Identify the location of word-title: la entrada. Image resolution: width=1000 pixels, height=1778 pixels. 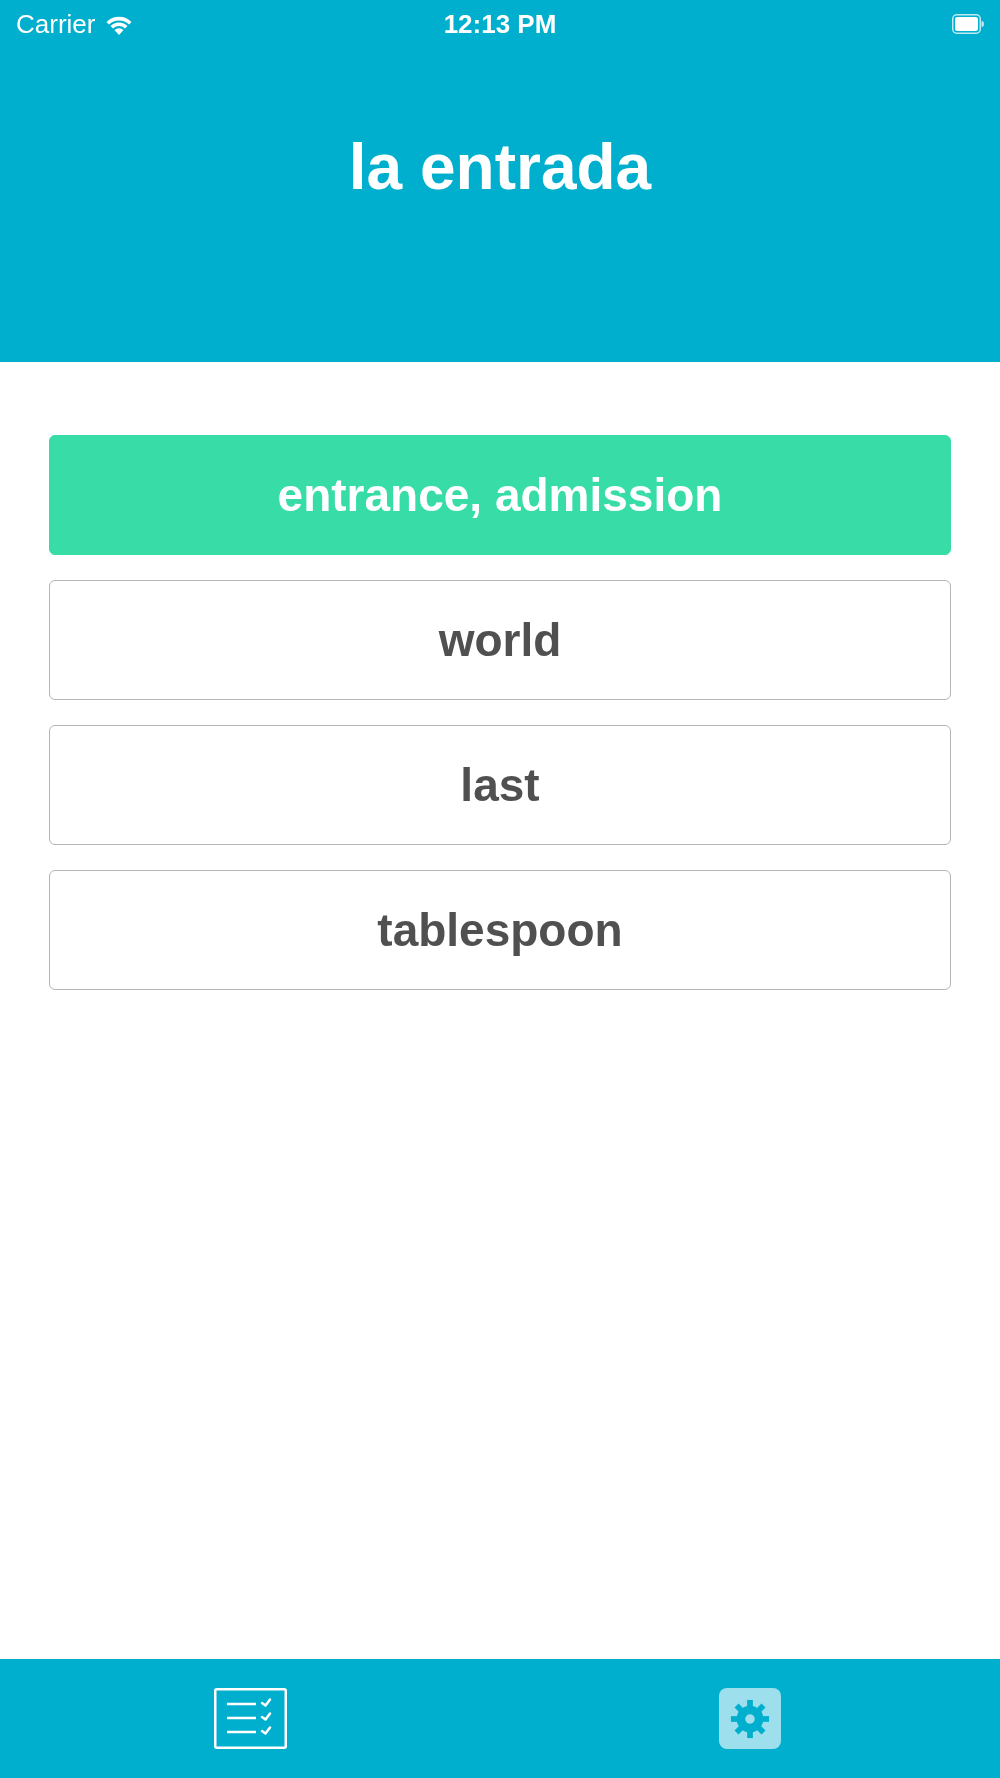
(500, 167).